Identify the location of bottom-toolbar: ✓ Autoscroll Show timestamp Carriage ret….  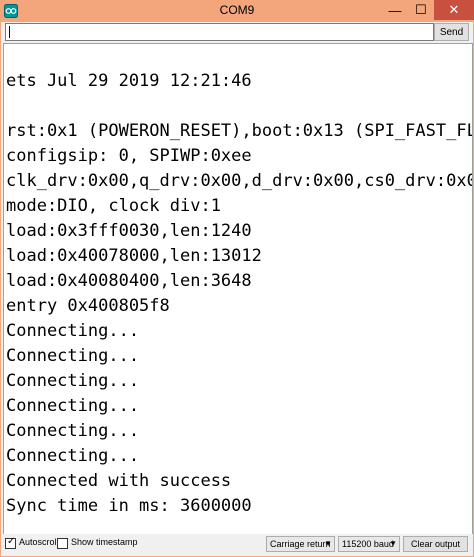
(237, 545).